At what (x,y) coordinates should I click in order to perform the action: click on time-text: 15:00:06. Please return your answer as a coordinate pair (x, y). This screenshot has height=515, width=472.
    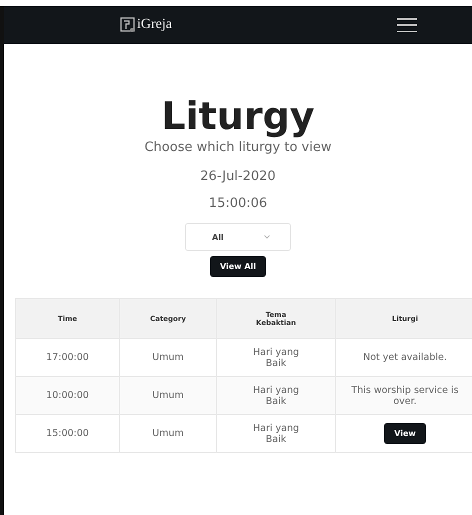
    Looking at the image, I should click on (238, 203).